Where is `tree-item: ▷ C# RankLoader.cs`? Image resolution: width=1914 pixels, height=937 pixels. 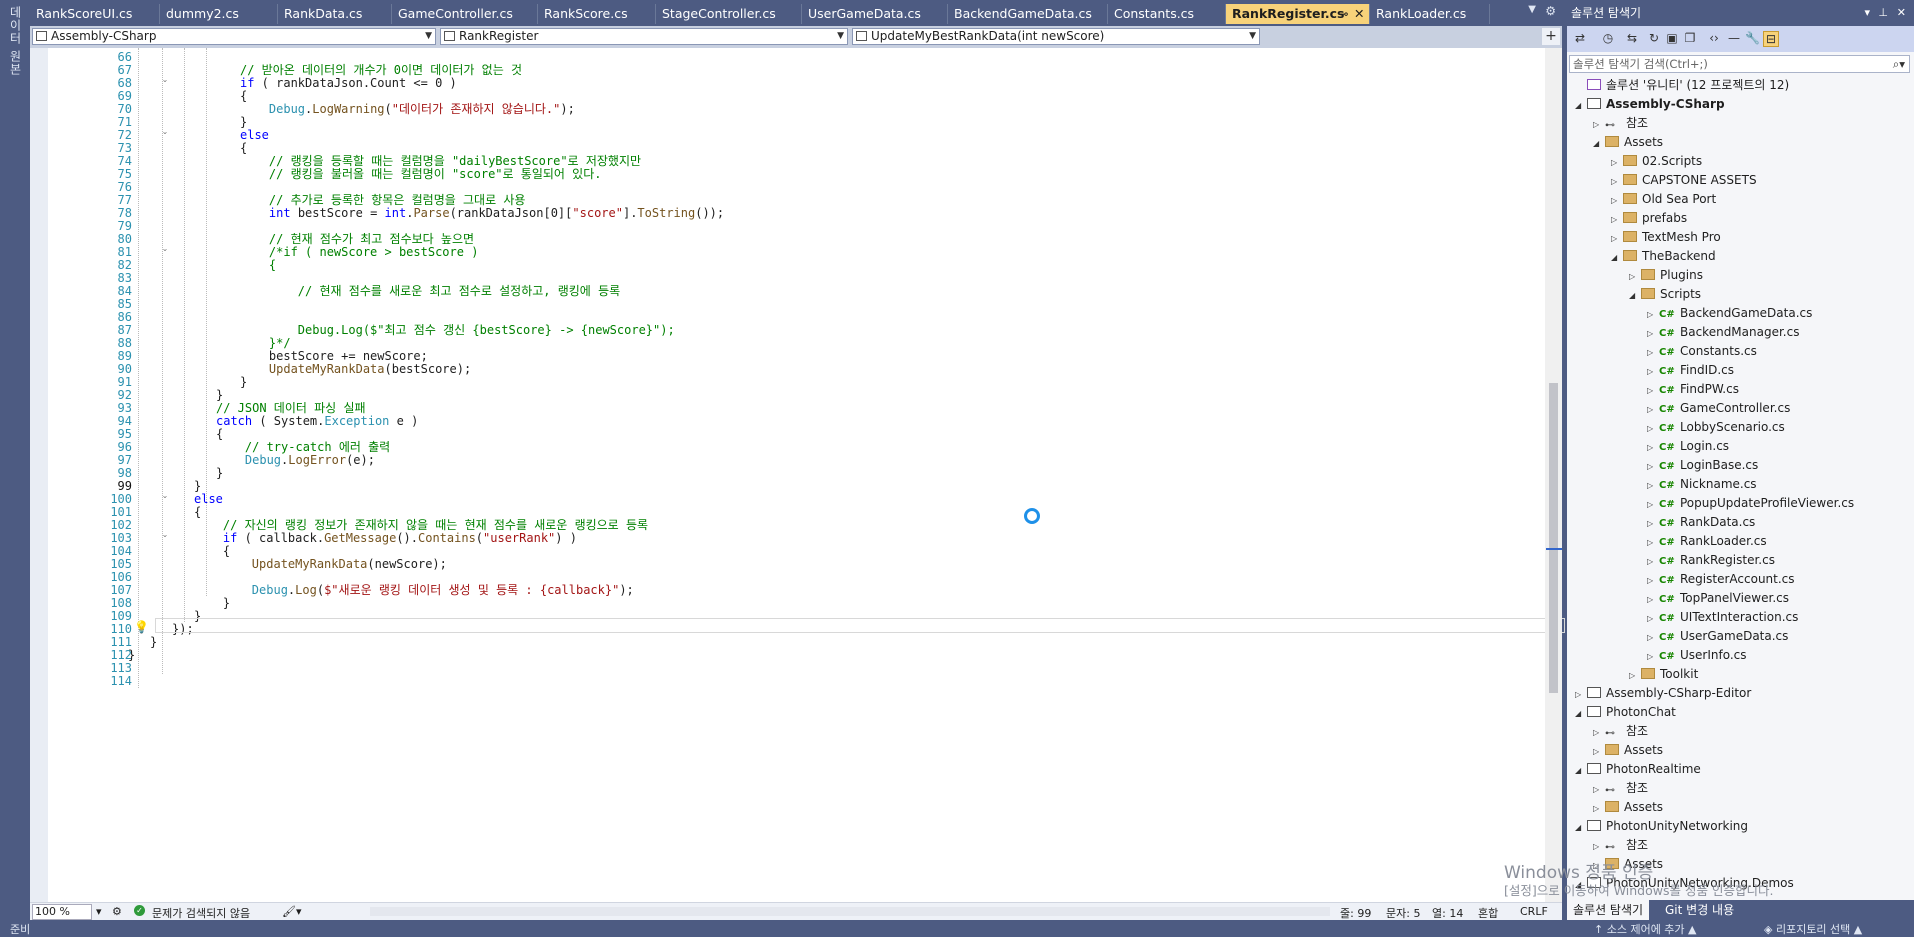
tree-item: ▷ C# RankLoader.cs is located at coordinates (1707, 541).